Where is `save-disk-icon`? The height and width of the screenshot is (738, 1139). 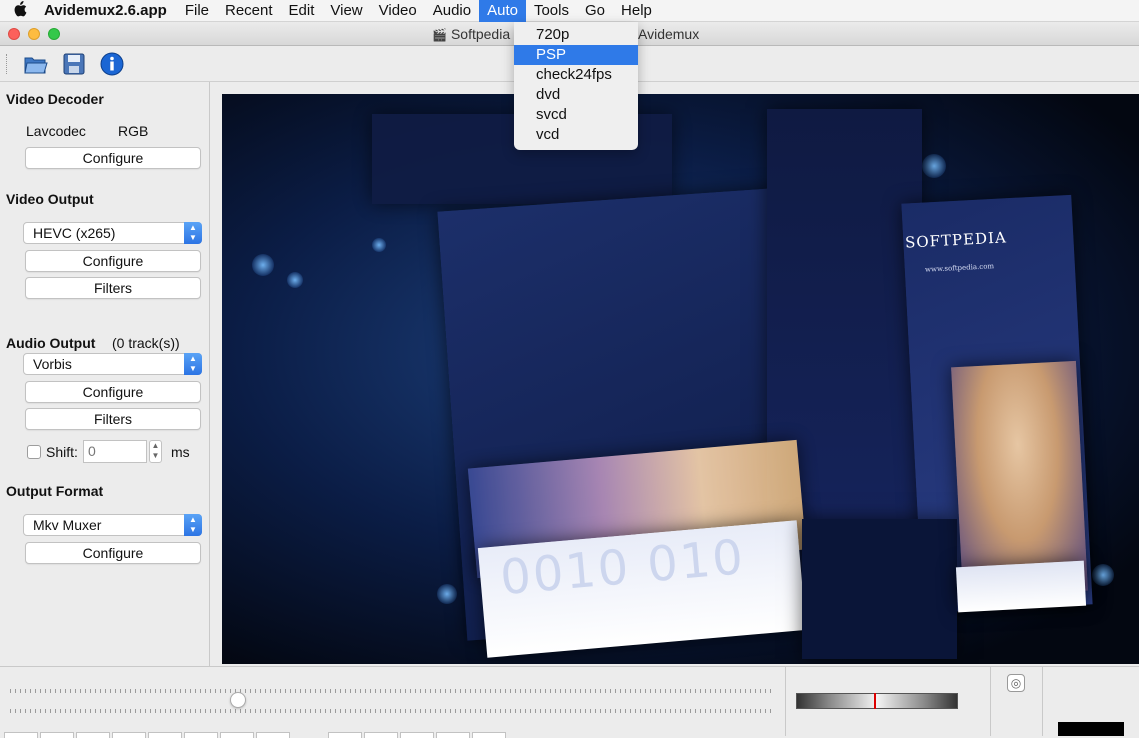
save-disk-icon is located at coordinates (74, 64).